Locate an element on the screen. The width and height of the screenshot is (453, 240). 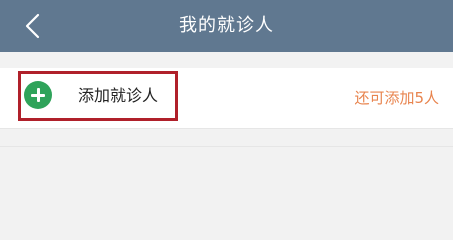
page-title: 我的就诊人 is located at coordinates (226, 25).